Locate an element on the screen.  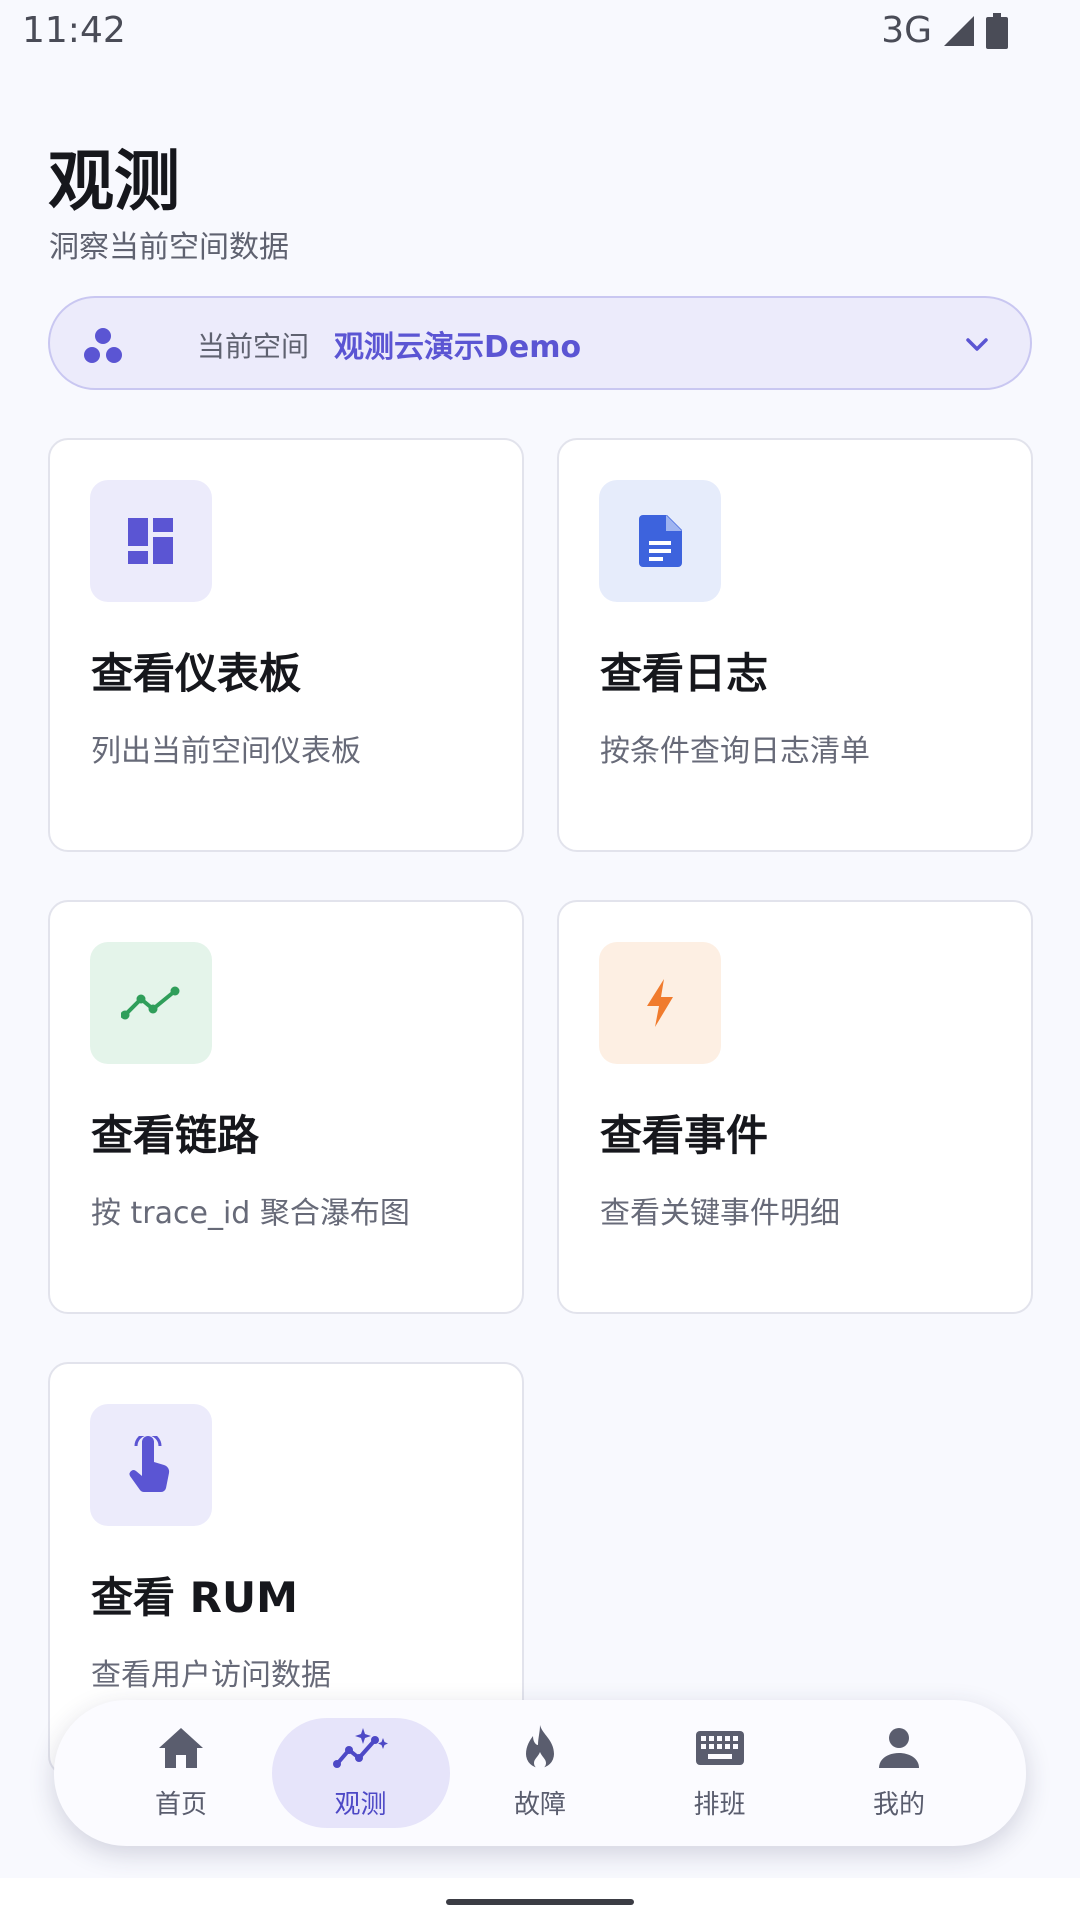
sparkle-chart-icon is located at coordinates (360, 1748).